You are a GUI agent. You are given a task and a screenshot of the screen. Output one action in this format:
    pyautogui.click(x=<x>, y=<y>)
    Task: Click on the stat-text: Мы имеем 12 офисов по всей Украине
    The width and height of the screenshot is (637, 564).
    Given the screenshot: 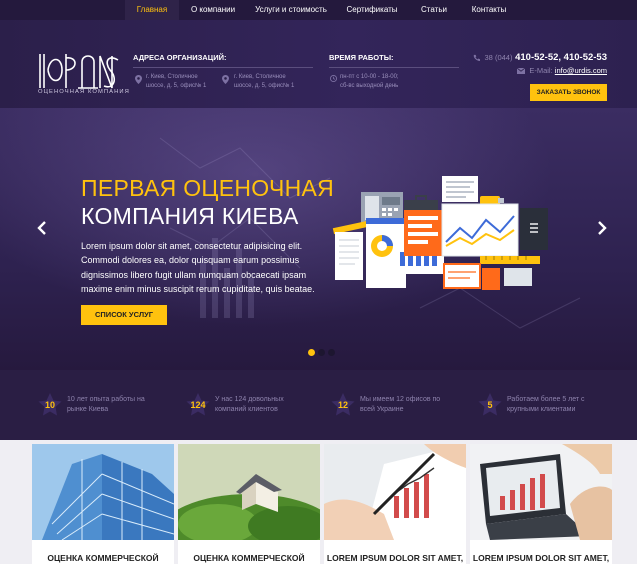 What is the action you would take?
    pyautogui.click(x=400, y=404)
    